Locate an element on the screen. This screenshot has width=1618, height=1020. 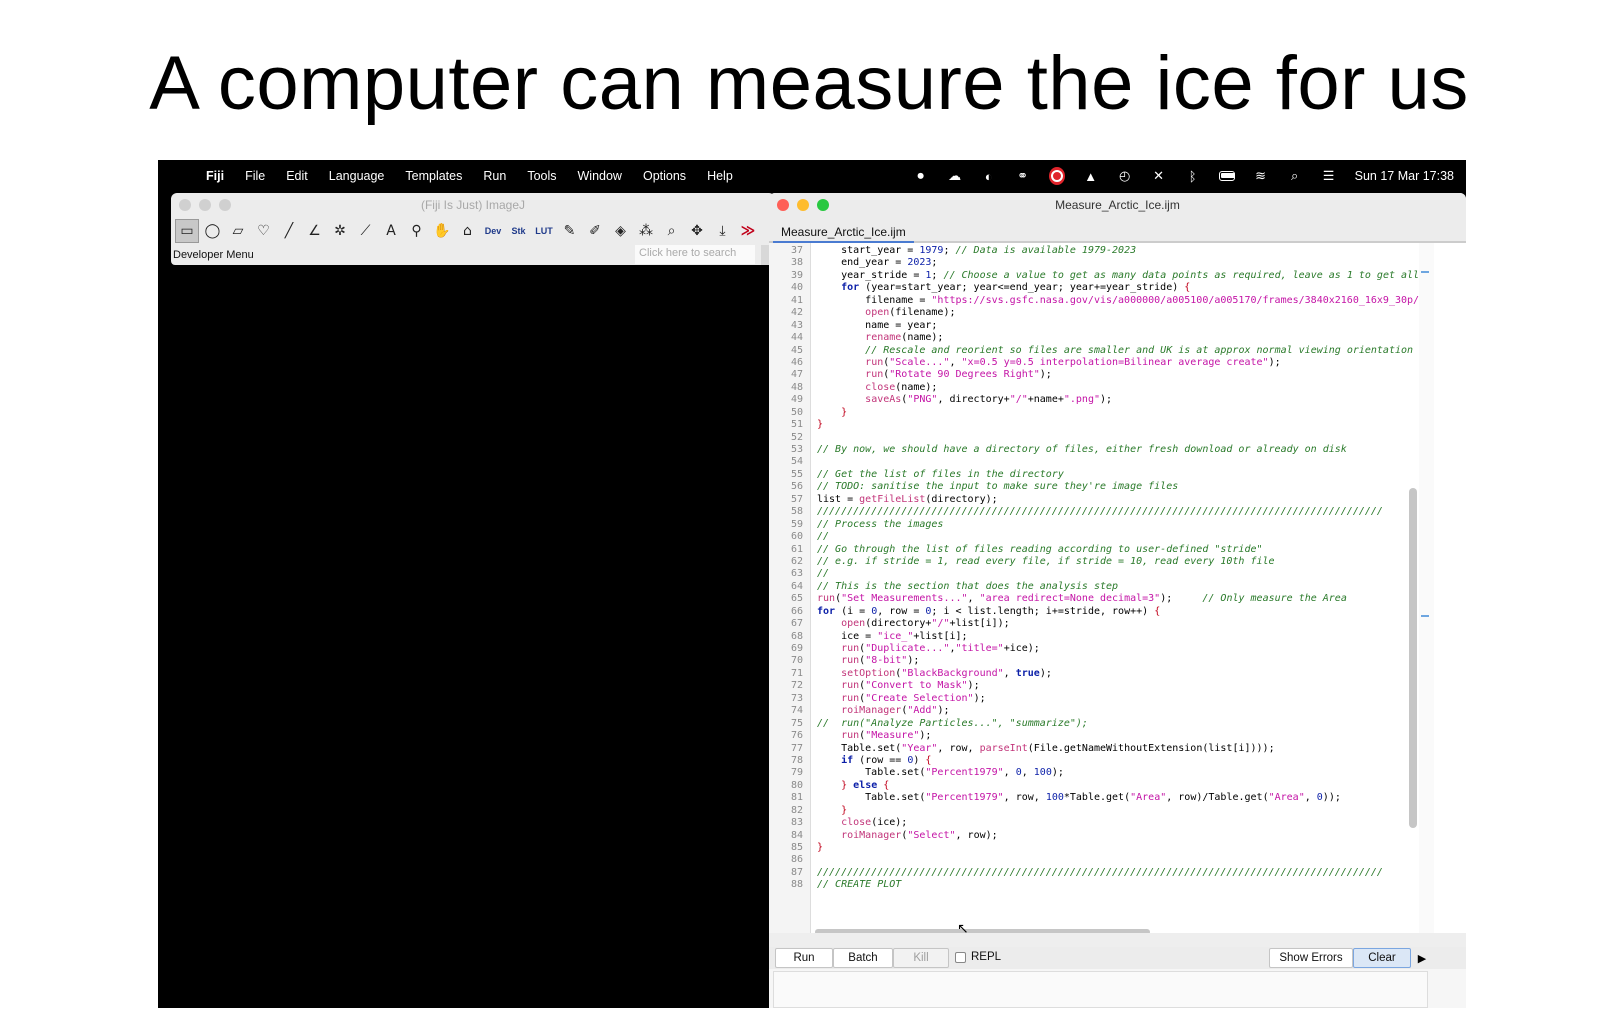
code-line: 47 run("Rotate 90 Degrees Right"); is located at coordinates (1089, 375).